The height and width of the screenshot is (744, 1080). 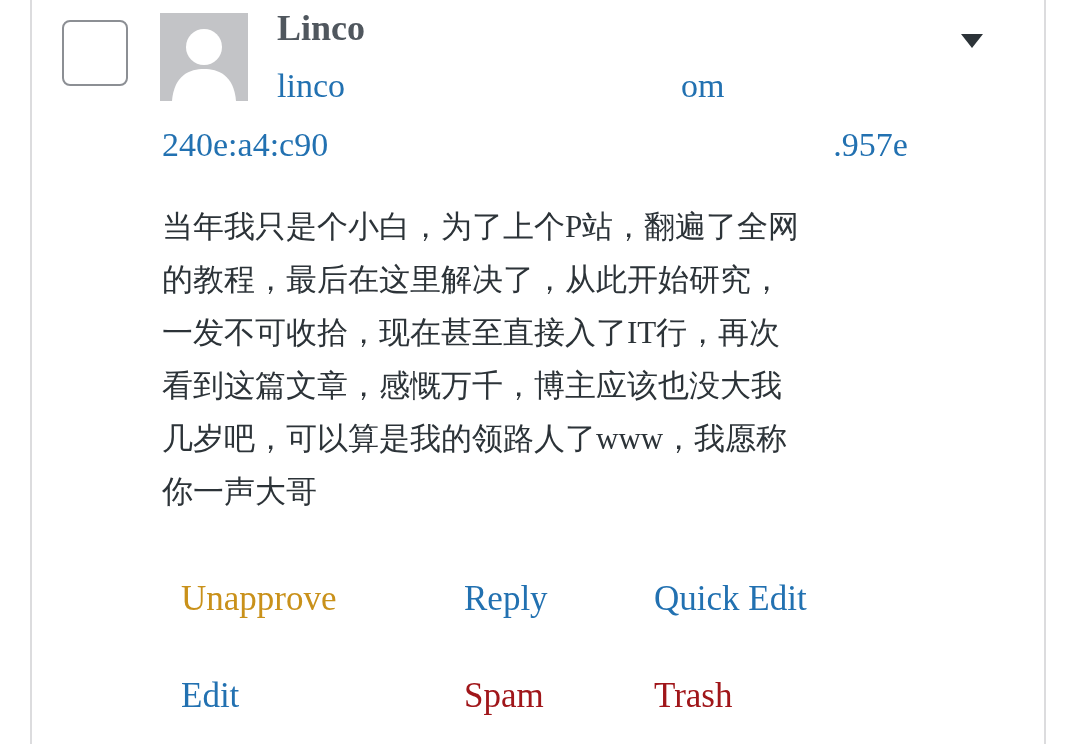 What do you see at coordinates (239, 492) in the screenshot?
I see `comment-text-line: 你一声大哥` at bounding box center [239, 492].